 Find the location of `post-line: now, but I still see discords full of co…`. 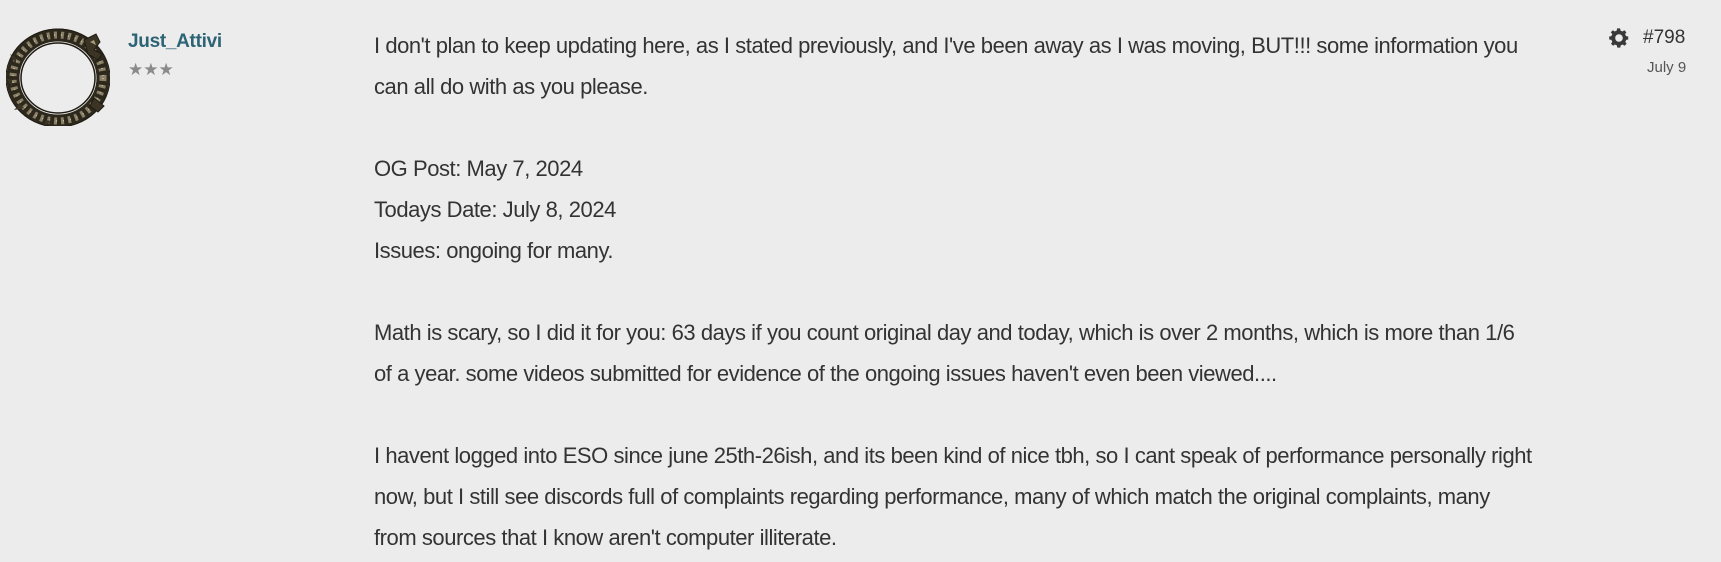

post-line: now, but I still see discords full of co… is located at coordinates (932, 496).